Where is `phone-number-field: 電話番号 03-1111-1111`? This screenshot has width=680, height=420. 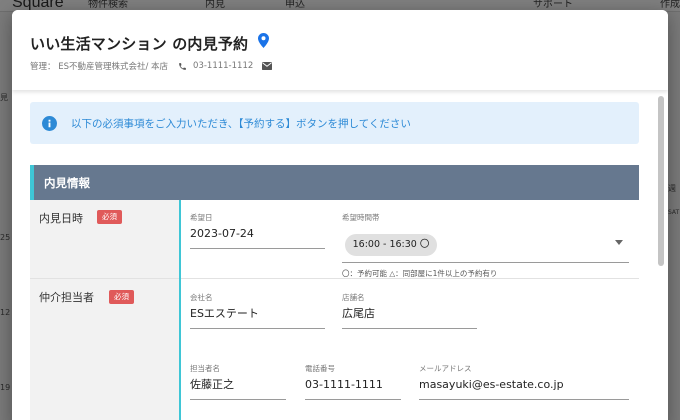
phone-number-field: 電話番号 03-1111-1111 is located at coordinates (353, 381).